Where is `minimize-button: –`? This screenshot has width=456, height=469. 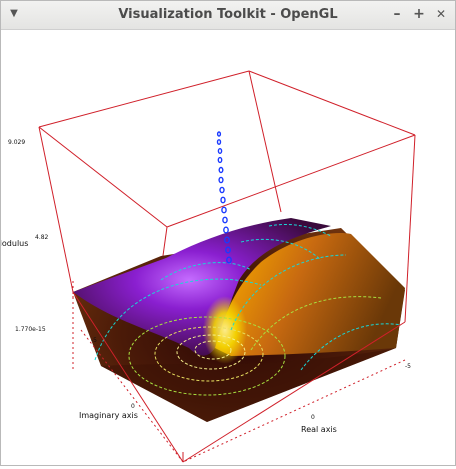 minimize-button: – is located at coordinates (397, 14).